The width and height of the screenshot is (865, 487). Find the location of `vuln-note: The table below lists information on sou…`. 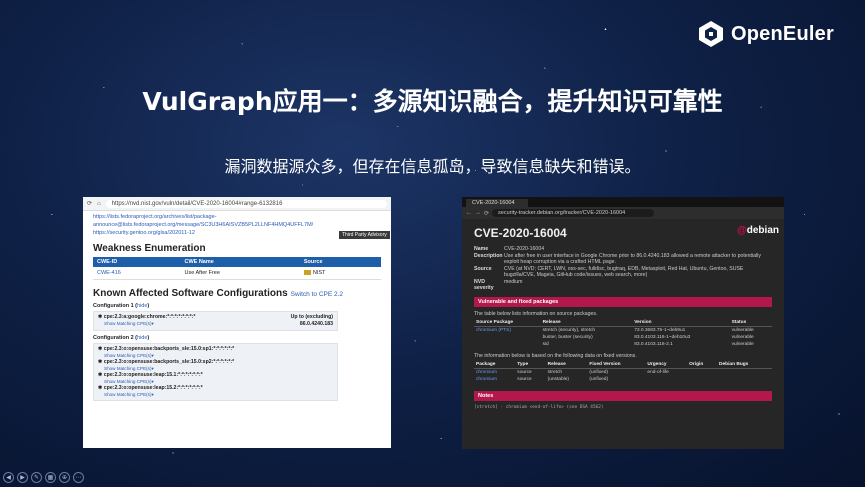

vuln-note: The table below lists information on sou… is located at coordinates (536, 313).